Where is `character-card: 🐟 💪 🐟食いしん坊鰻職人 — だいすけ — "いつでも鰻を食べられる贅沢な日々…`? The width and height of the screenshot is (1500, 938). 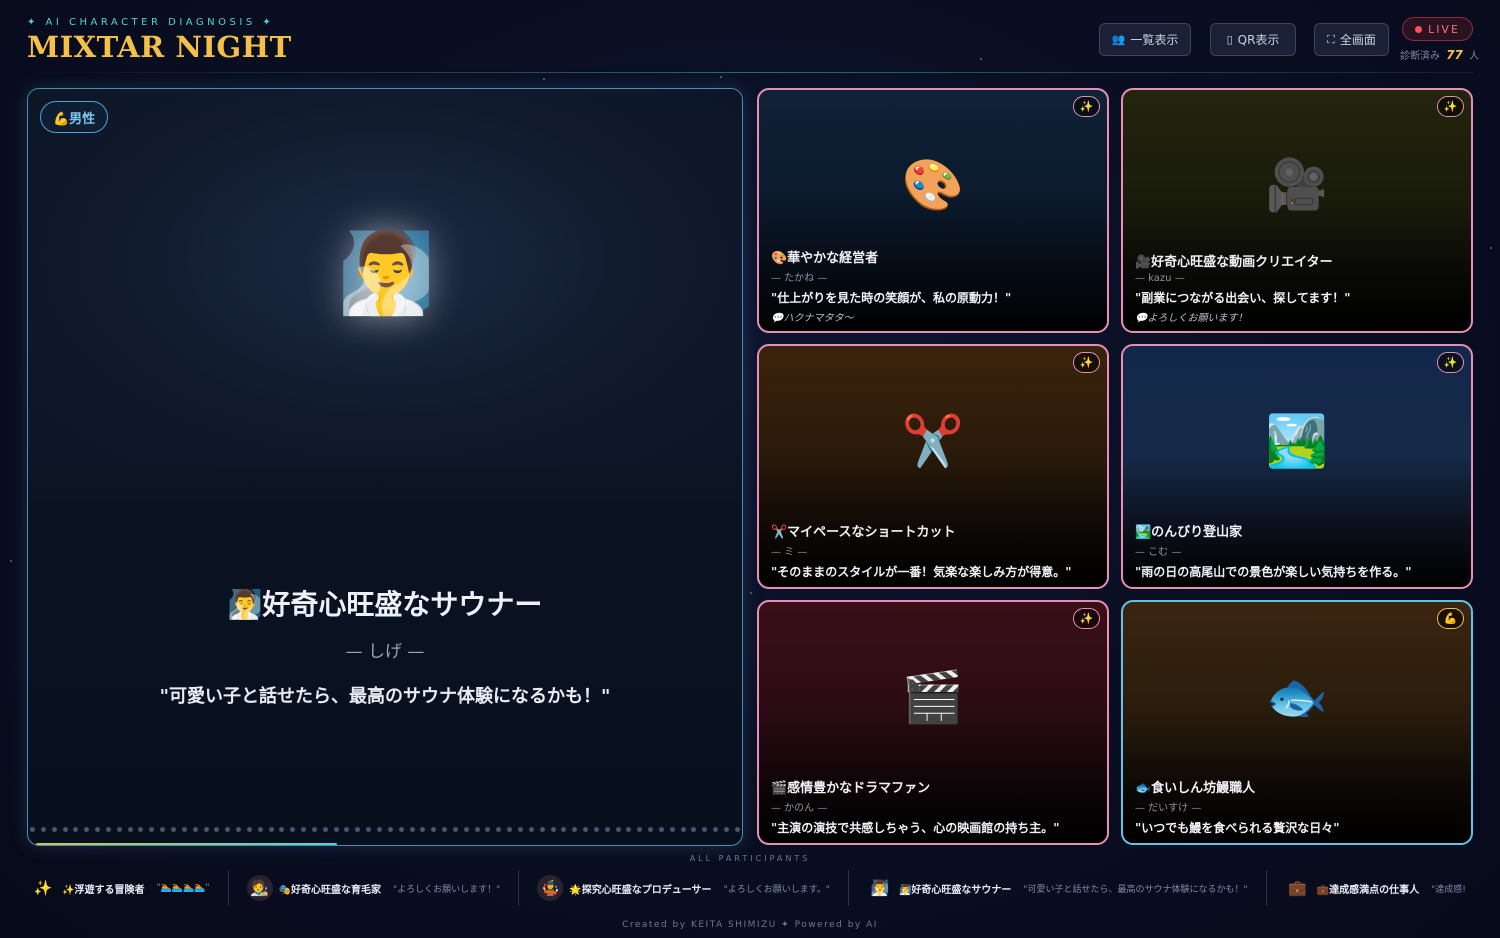 character-card: 🐟 💪 🐟食いしん坊鰻職人 — だいすけ — "いつでも鰻を食べられる贅沢な日々… is located at coordinates (1297, 722).